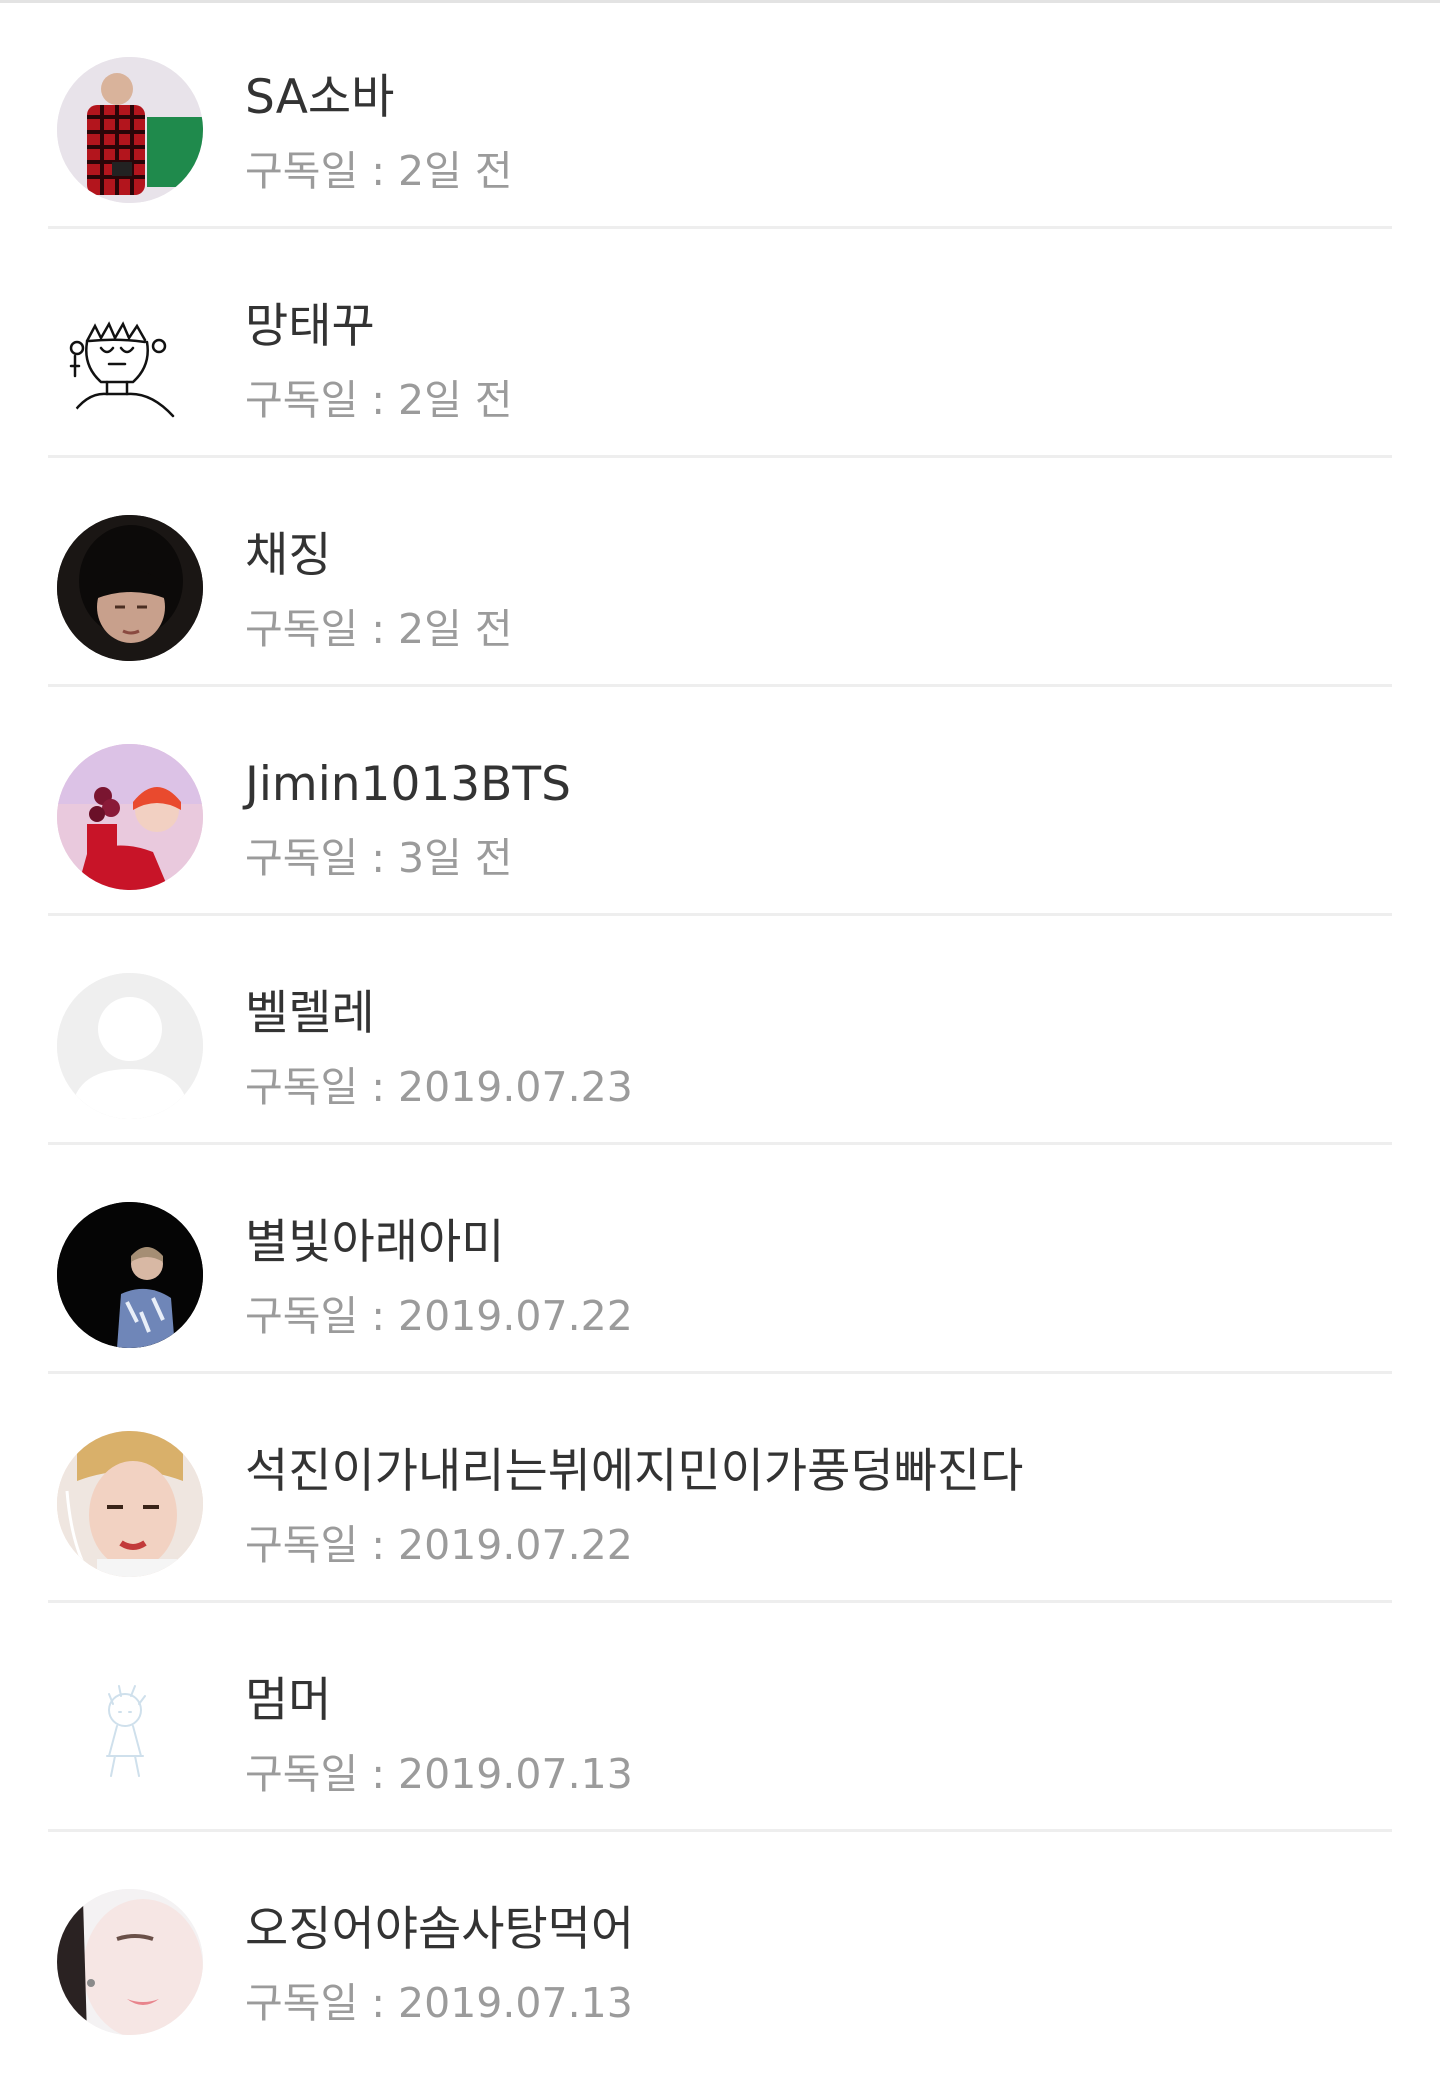 The height and width of the screenshot is (2077, 1440). What do you see at coordinates (439, 1930) in the screenshot?
I see `subscriber-name: 오징어야솜사탕먹어` at bounding box center [439, 1930].